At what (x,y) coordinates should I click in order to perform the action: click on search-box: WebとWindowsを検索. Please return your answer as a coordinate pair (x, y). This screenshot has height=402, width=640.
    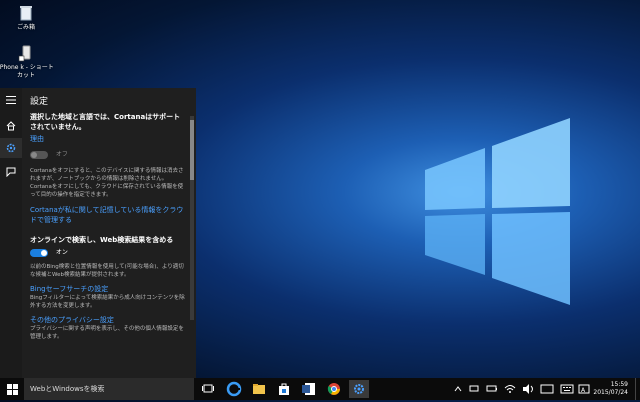
    Looking at the image, I should click on (109, 389).